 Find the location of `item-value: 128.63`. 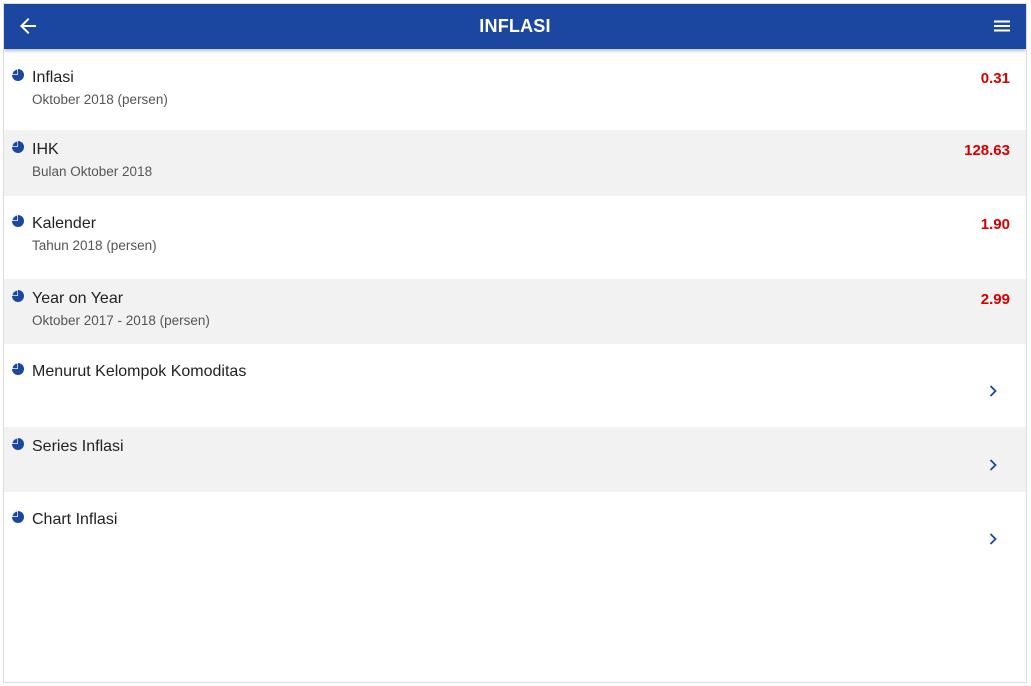

item-value: 128.63 is located at coordinates (987, 150).